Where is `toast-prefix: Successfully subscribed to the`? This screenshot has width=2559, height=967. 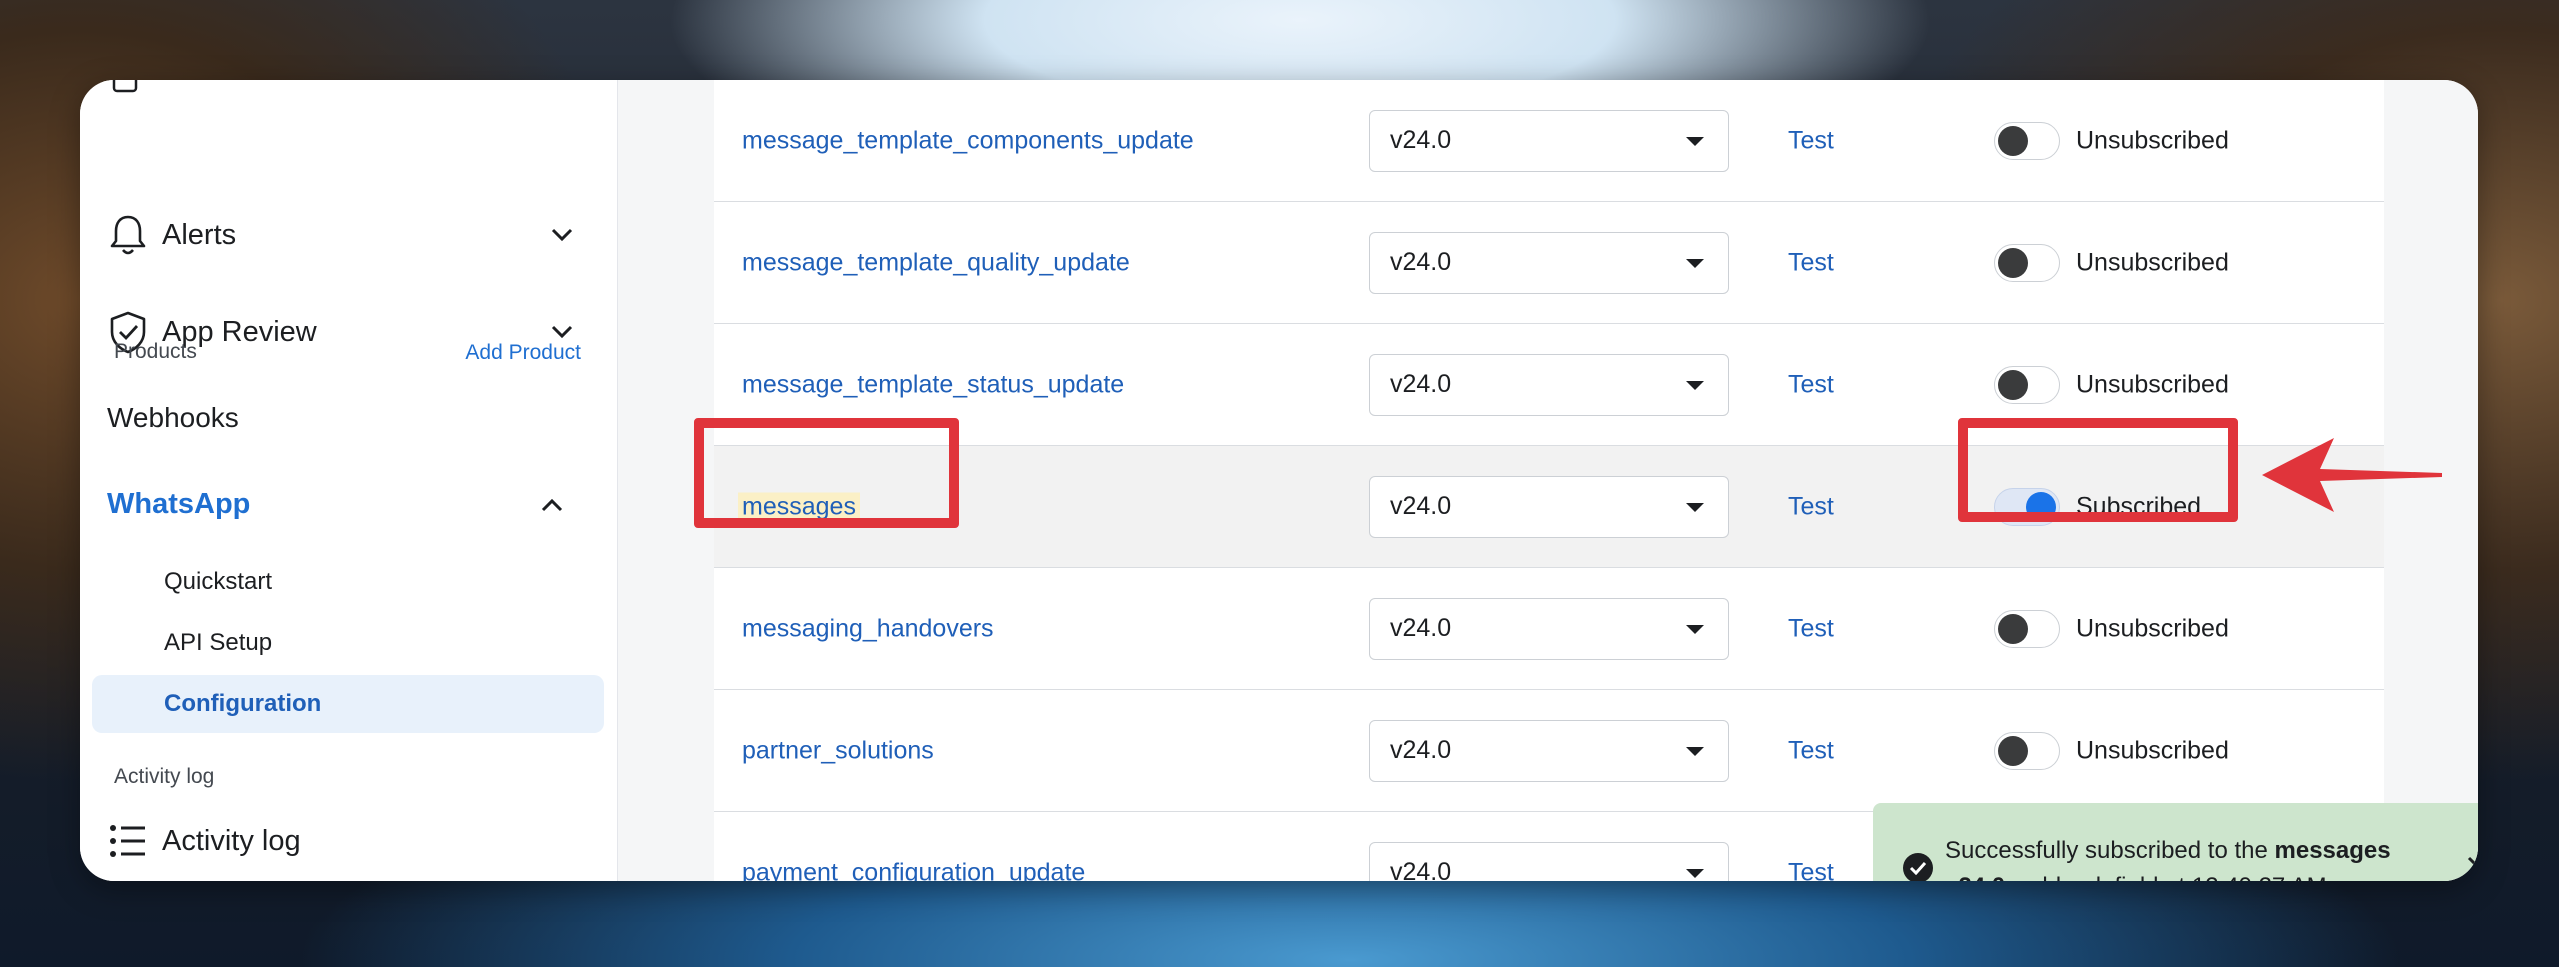
toast-prefix: Successfully subscribed to the is located at coordinates (2110, 850).